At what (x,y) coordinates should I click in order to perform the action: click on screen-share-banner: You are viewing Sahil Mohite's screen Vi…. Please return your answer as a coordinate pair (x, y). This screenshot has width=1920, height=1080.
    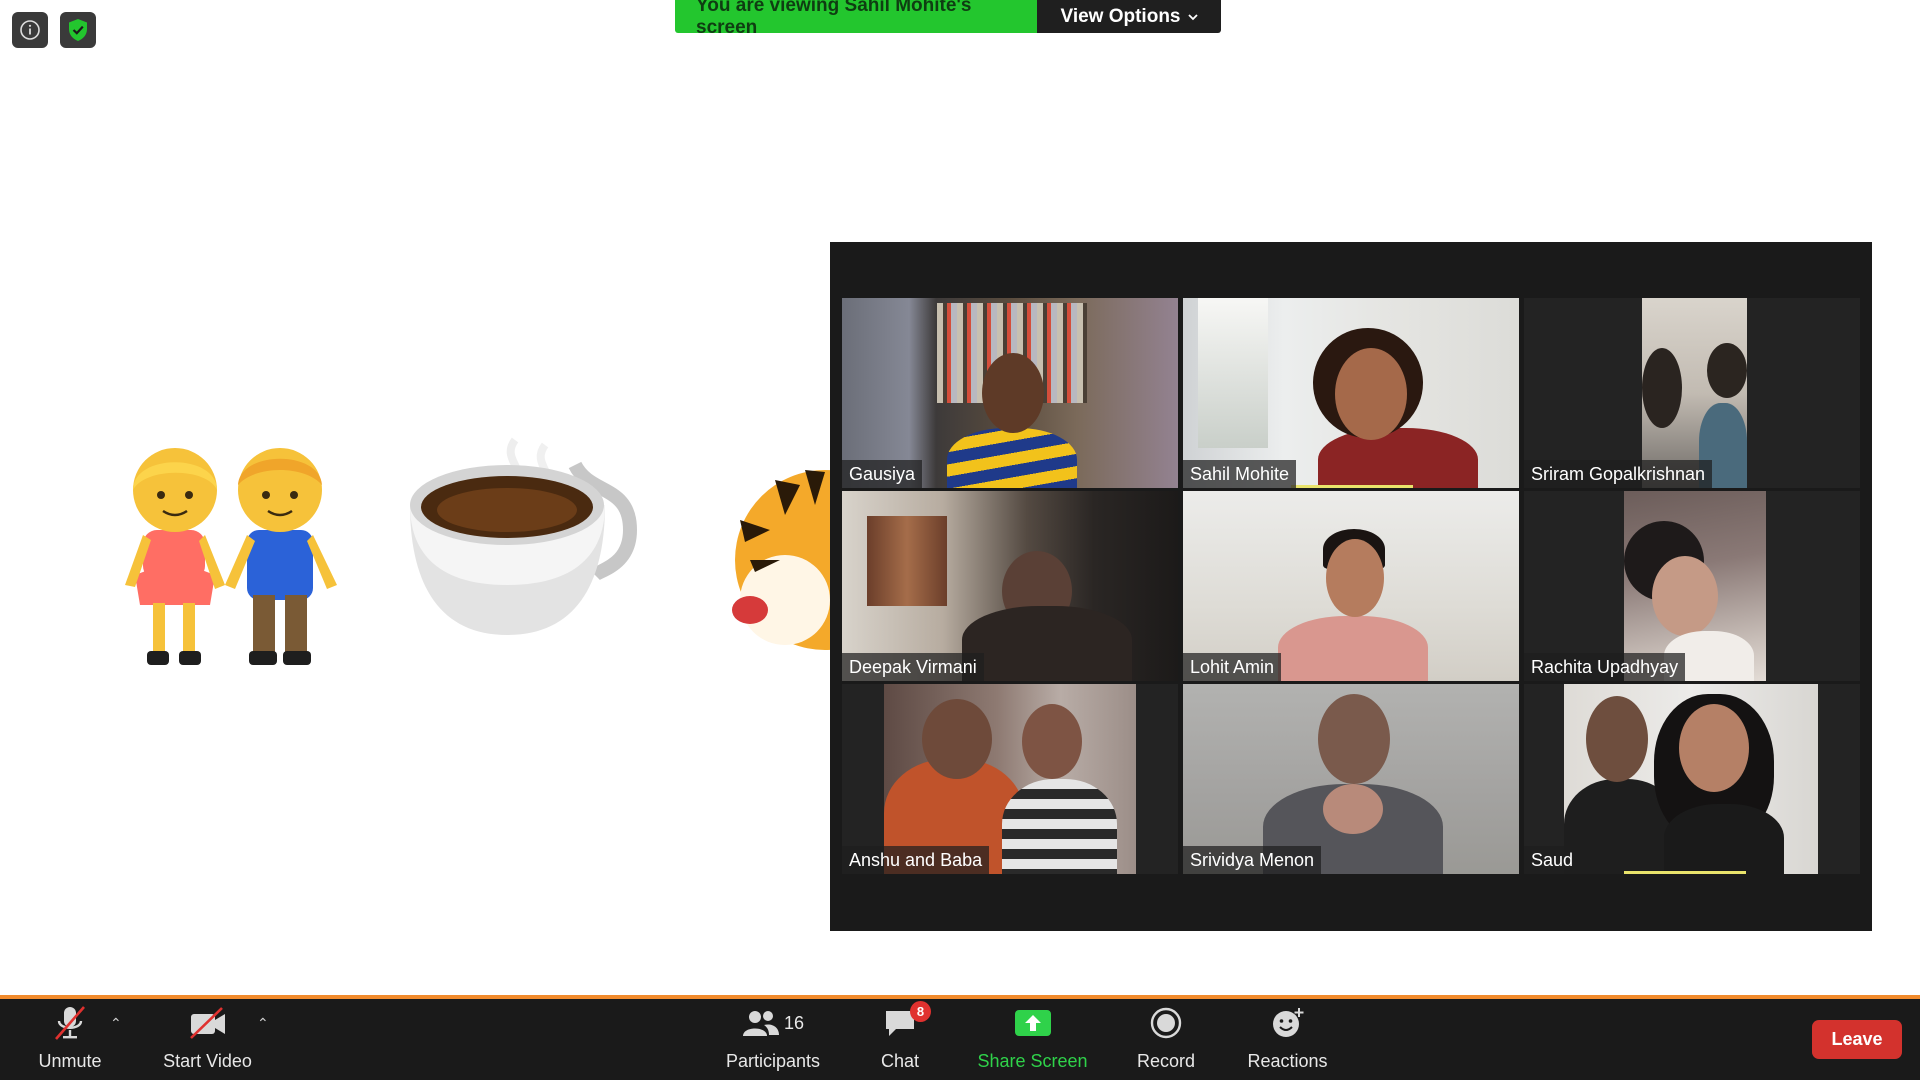
    Looking at the image, I should click on (948, 19).